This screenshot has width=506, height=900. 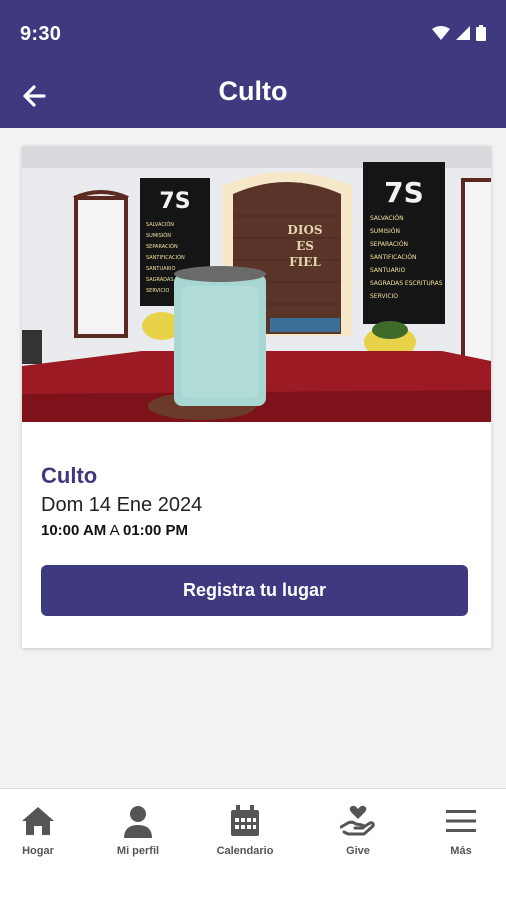 I want to click on wifi-icon, so click(x=441, y=33).